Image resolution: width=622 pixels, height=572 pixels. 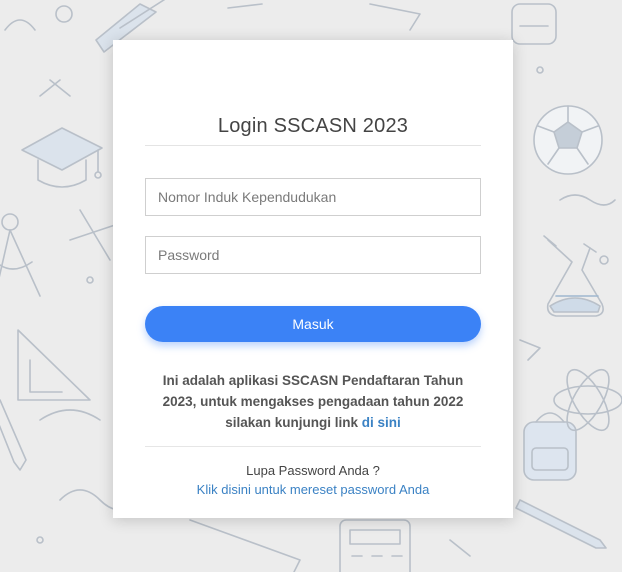 I want to click on calculator-icon, so click(x=375, y=545).